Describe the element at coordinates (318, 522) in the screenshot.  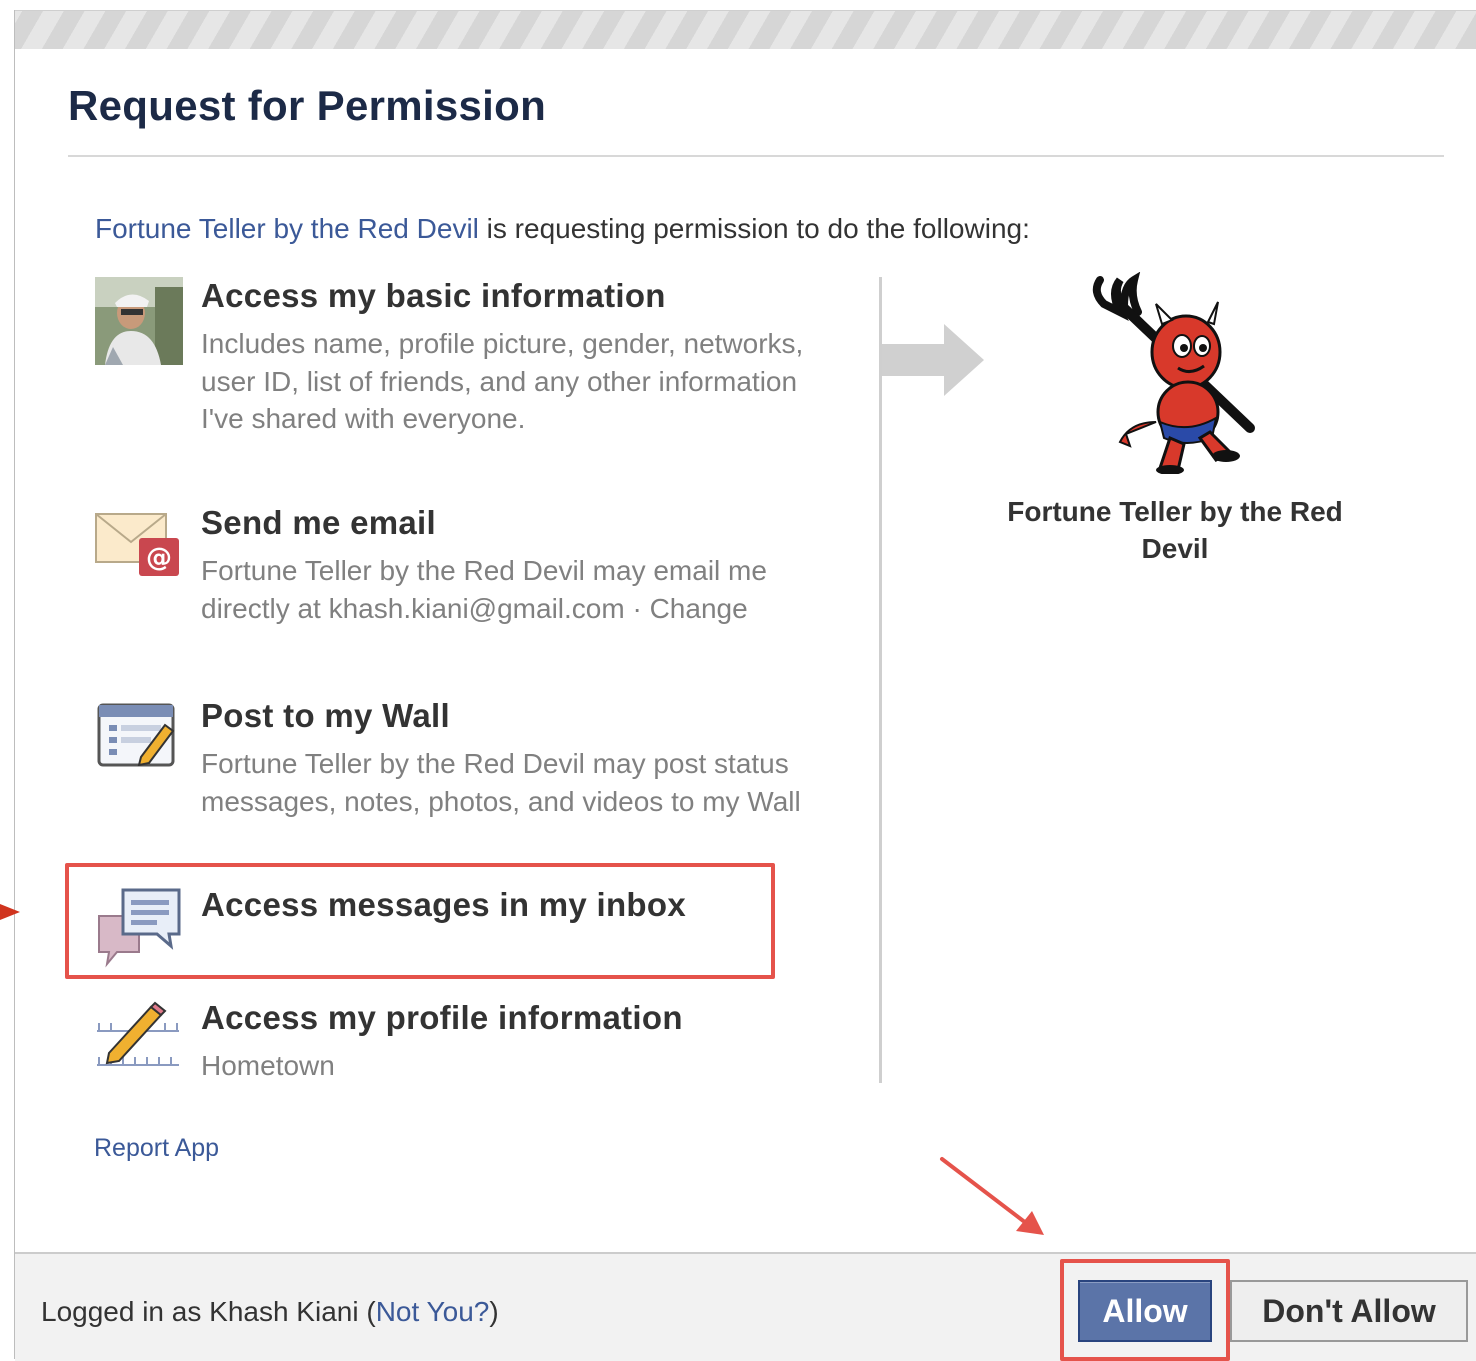
I see `permission-title: Send me email` at that location.